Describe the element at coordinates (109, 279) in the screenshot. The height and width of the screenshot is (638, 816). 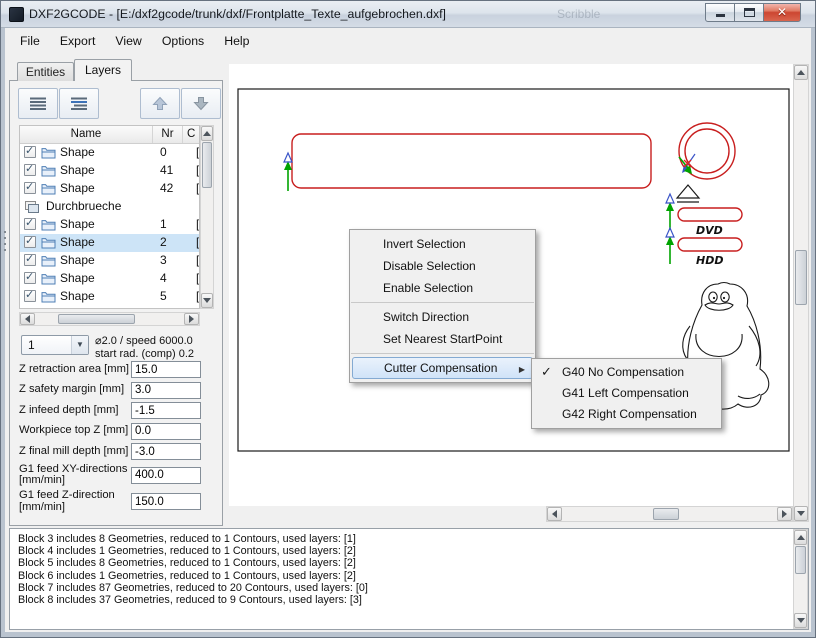
I see `layer-row: Shape 4 [` at that location.